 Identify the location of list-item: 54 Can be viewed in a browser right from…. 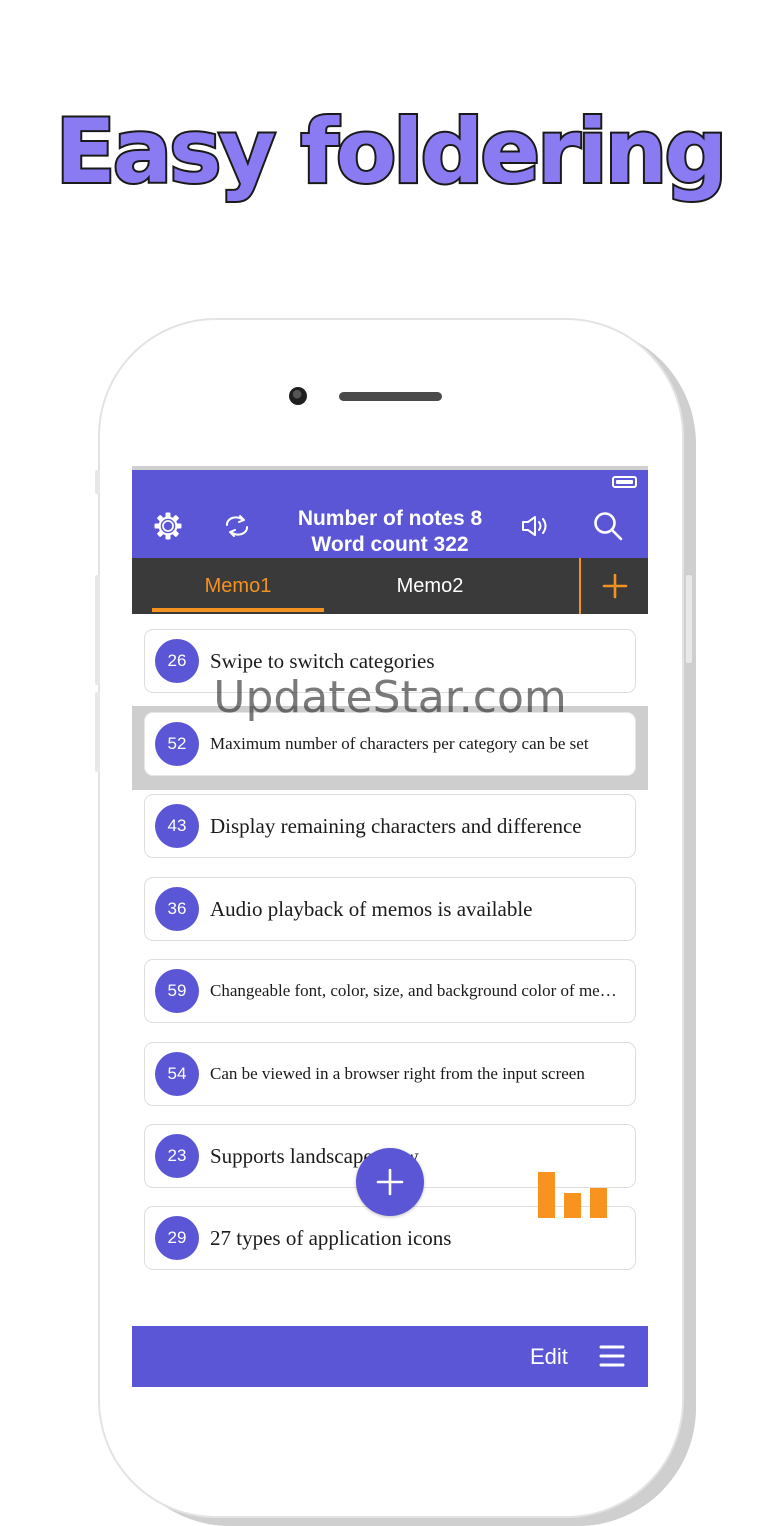
(390, 1074).